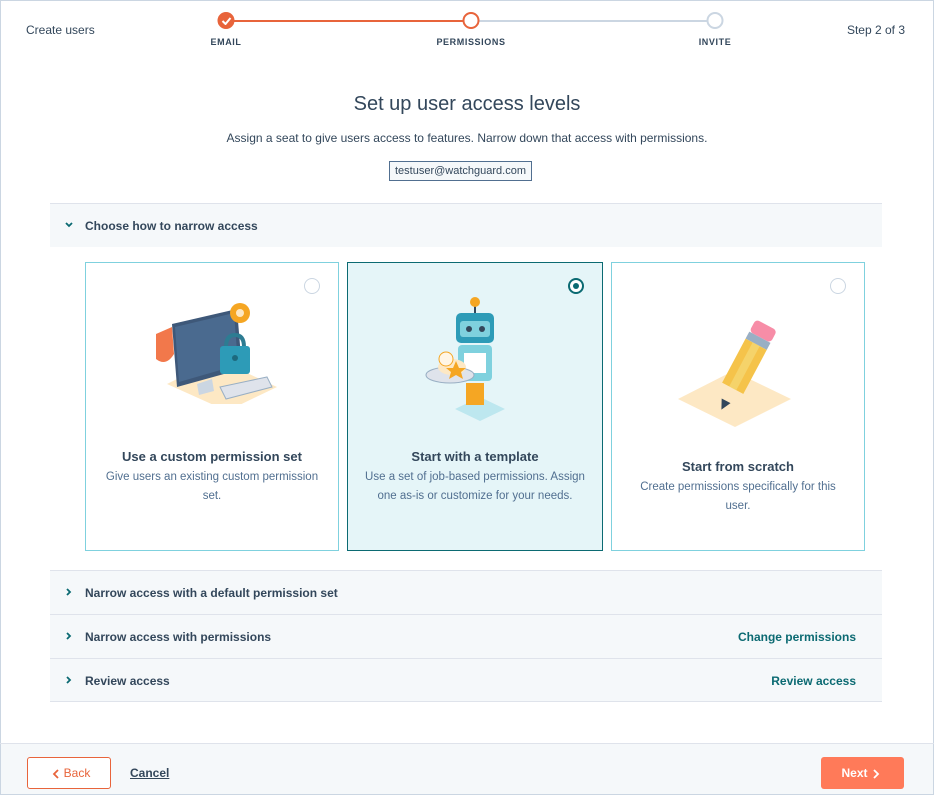 This screenshot has height=795, width=934. Describe the element at coordinates (471, 20) in the screenshot. I see `step-permissions-dot` at that location.